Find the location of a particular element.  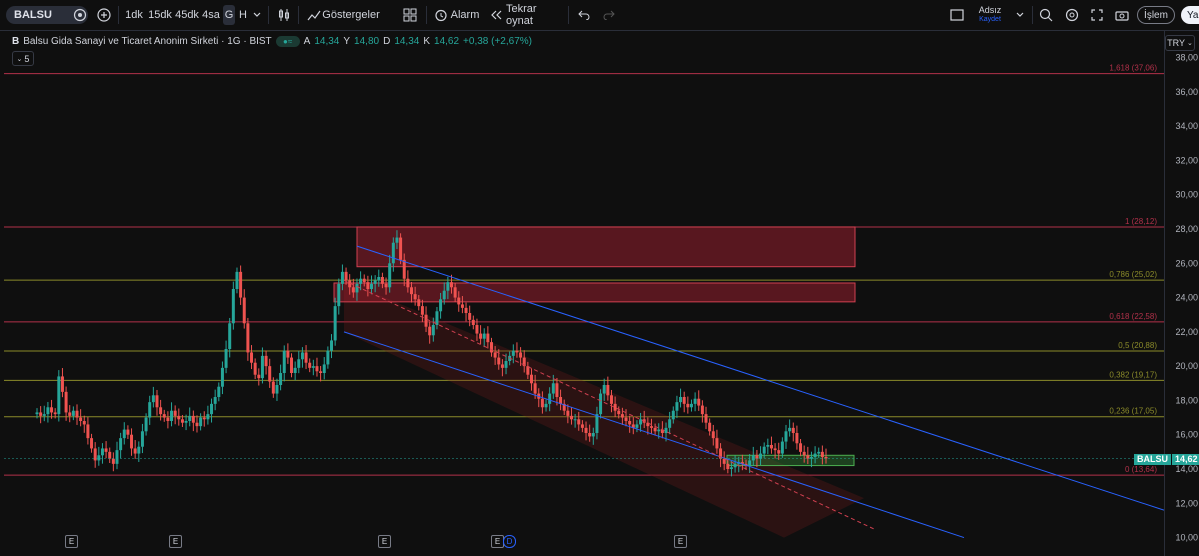

legend-close-key: K is located at coordinates (427, 41).